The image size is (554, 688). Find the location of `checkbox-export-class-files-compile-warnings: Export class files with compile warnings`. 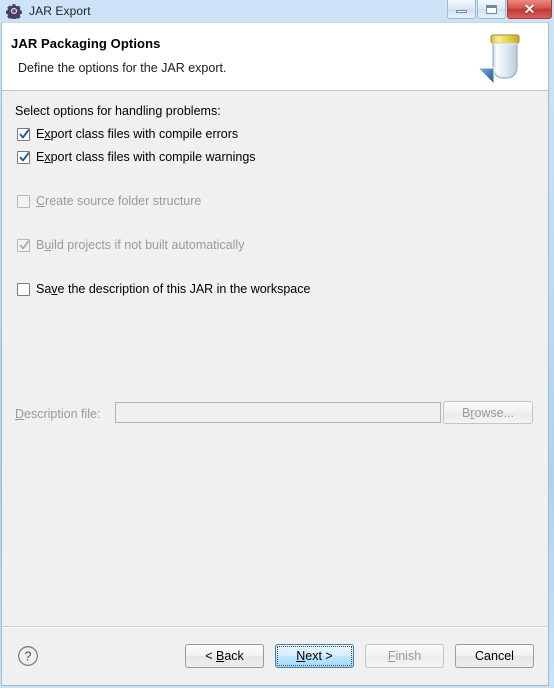

checkbox-export-class-files-compile-warnings: Export class files with compile warnings is located at coordinates (136, 157).